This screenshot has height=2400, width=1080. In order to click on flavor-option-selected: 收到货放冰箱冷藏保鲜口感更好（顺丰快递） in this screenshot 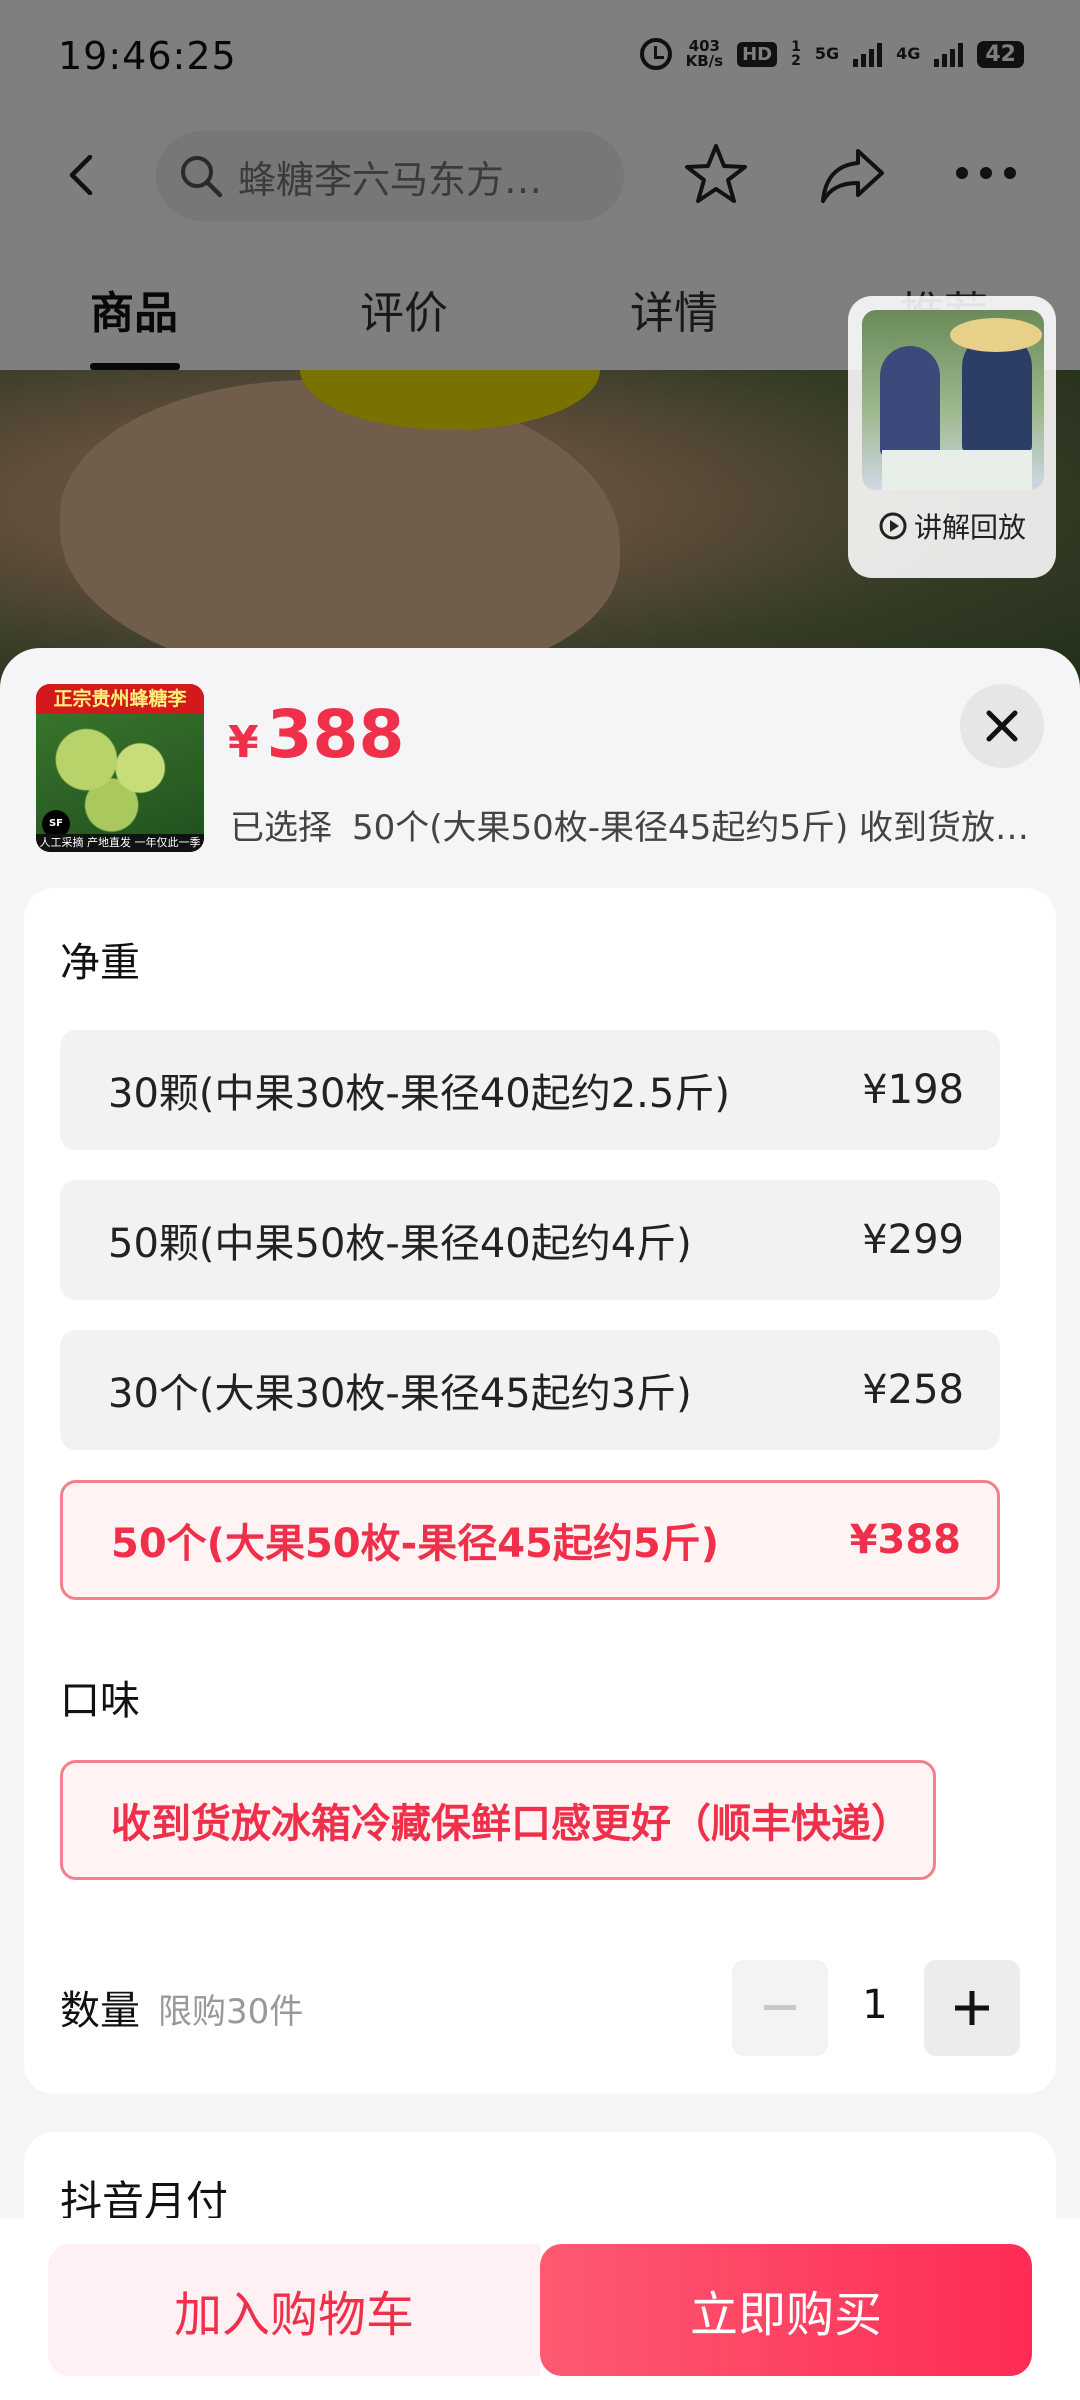, I will do `click(498, 1820)`.